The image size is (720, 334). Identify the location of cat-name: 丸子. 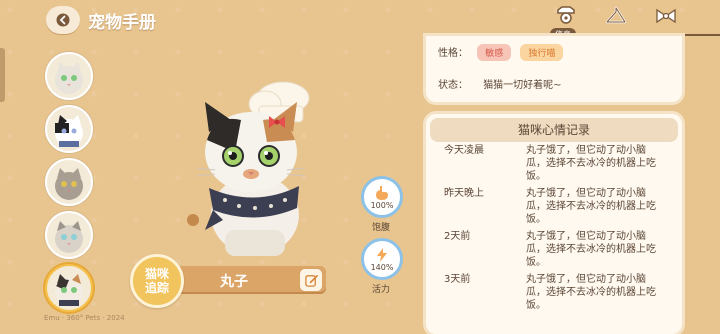
(234, 282).